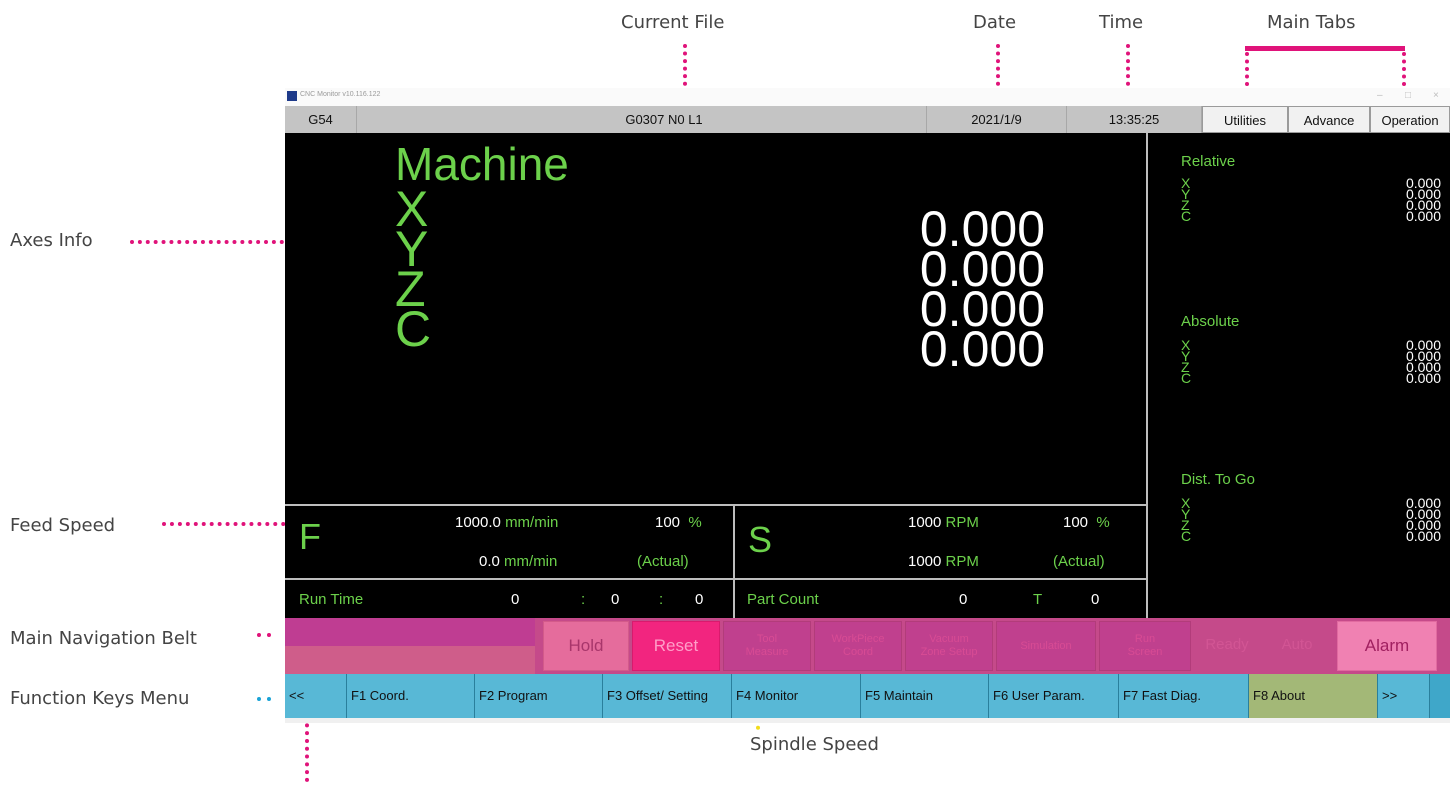 This screenshot has width=1455, height=787. Describe the element at coordinates (982, 349) in the screenshot. I see `machine-value-c: 0.000` at that location.